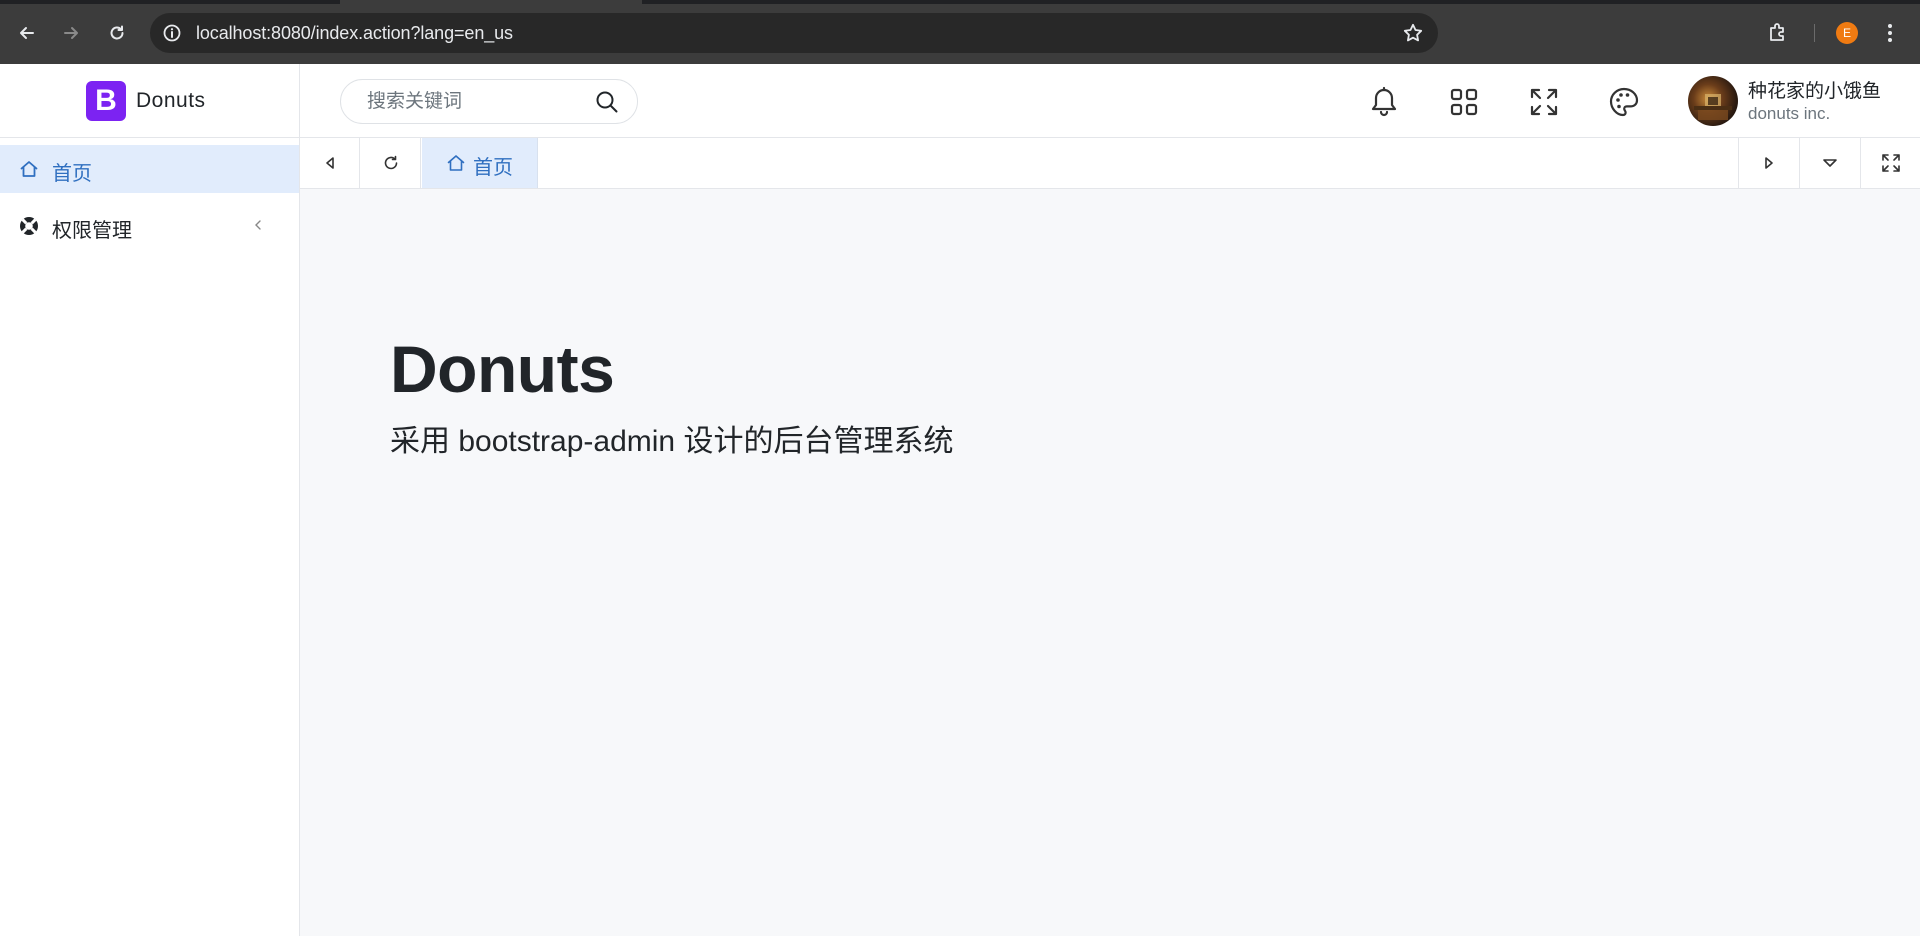  I want to click on tab-scroll-right-button, so click(1768, 163).